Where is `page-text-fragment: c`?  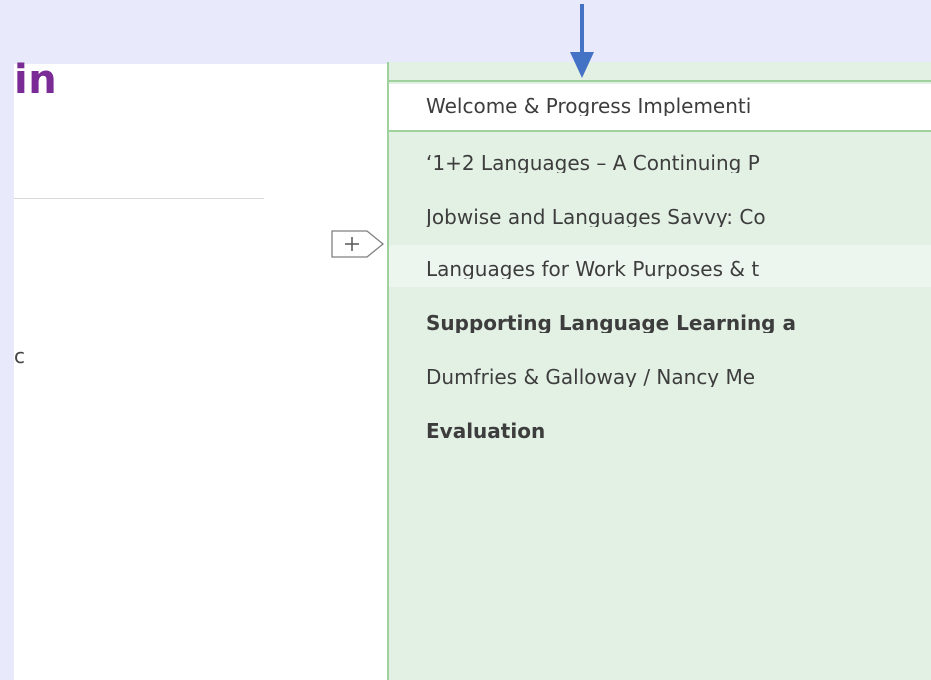
page-text-fragment: c is located at coordinates (19, 356).